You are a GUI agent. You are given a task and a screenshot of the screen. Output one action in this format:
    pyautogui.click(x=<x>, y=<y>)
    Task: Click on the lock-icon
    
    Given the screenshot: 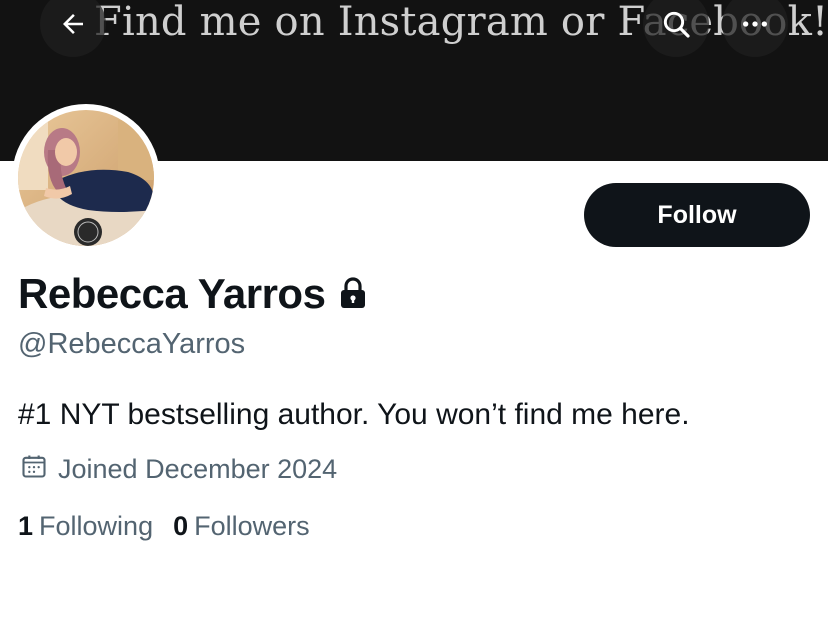 What is the action you would take?
    pyautogui.click(x=353, y=295)
    